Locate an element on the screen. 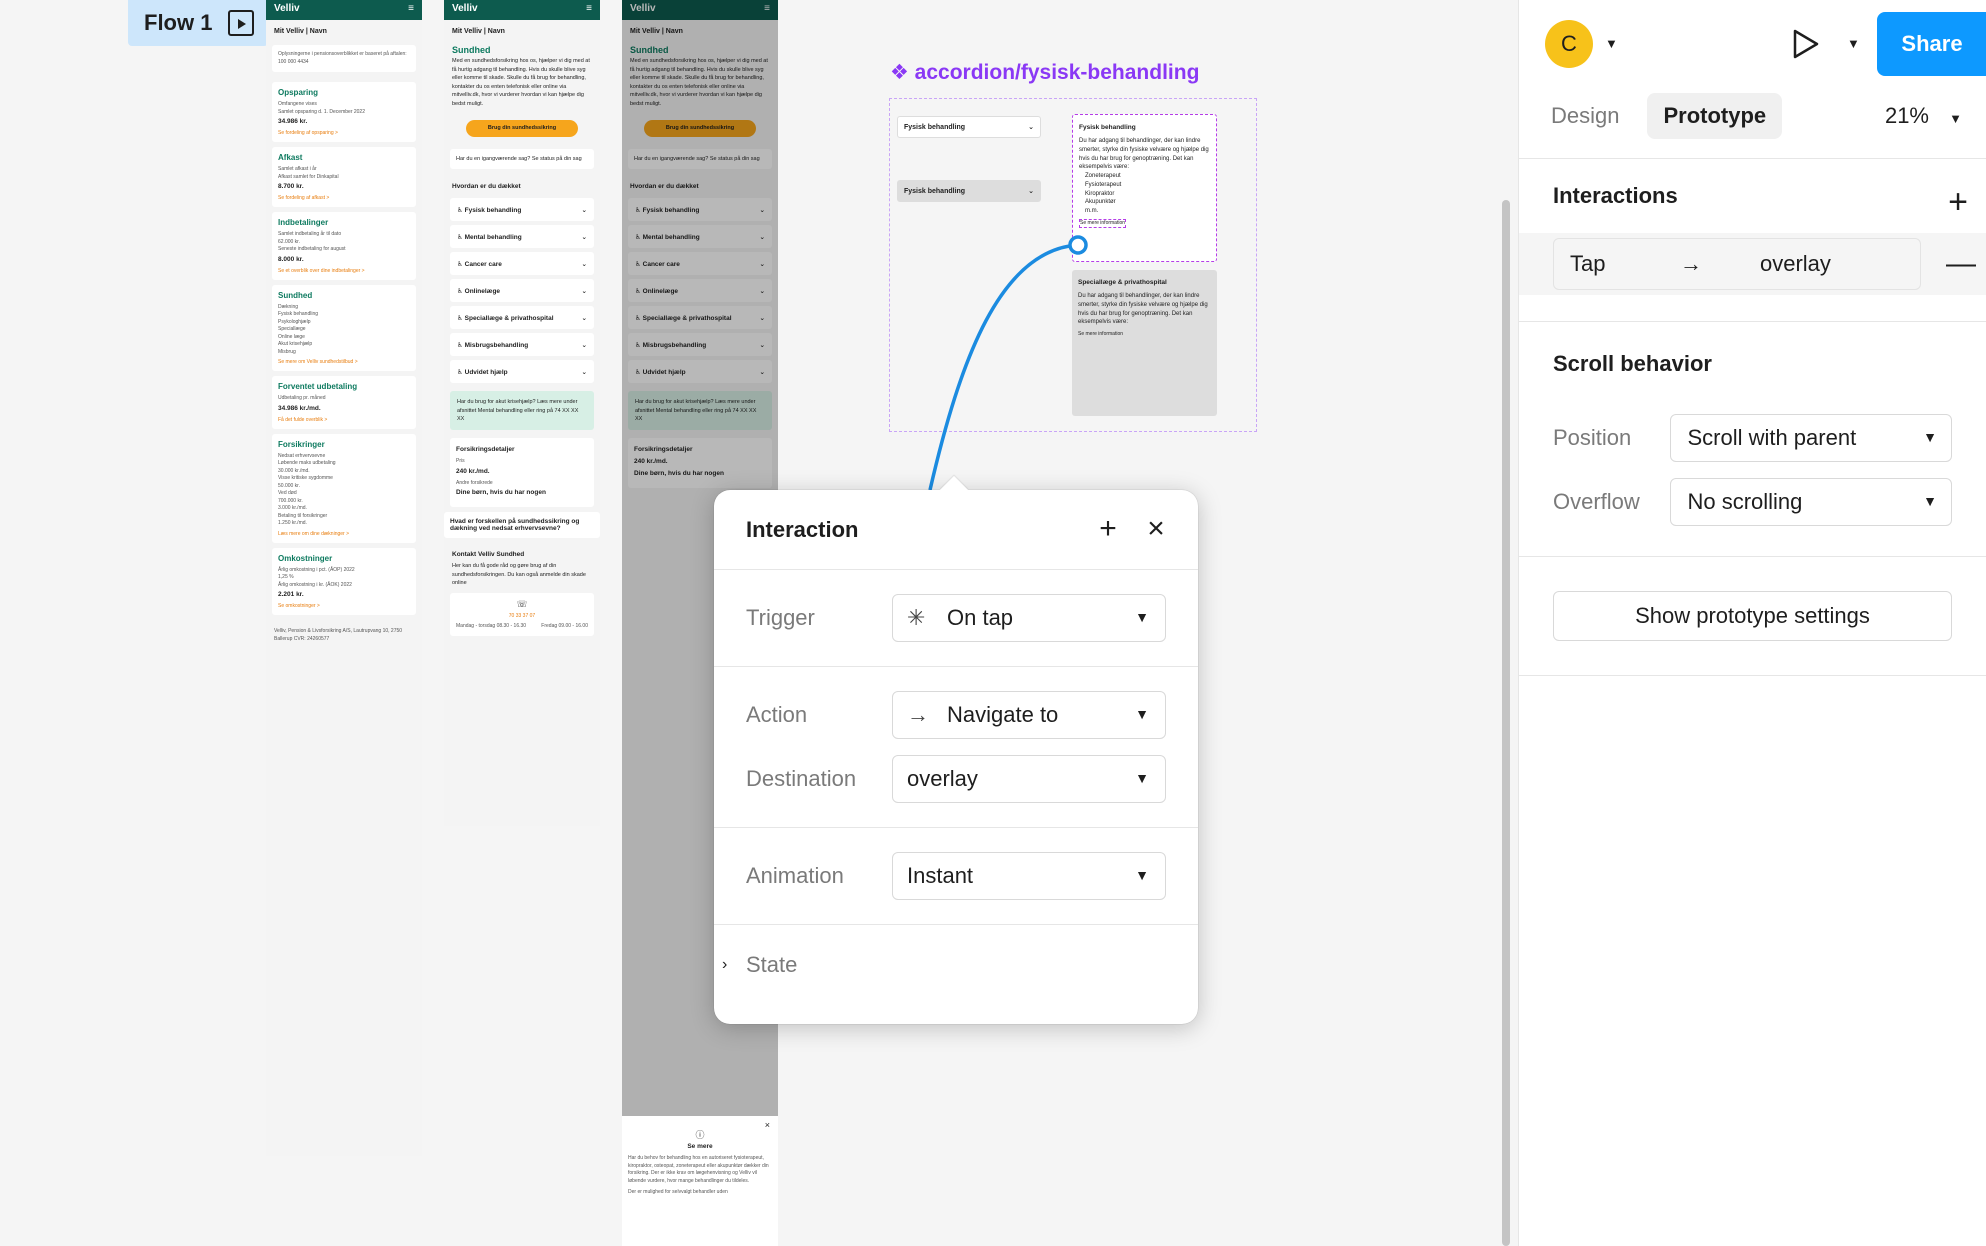  card-line: Løbende maks udbetaling is located at coordinates (307, 463).